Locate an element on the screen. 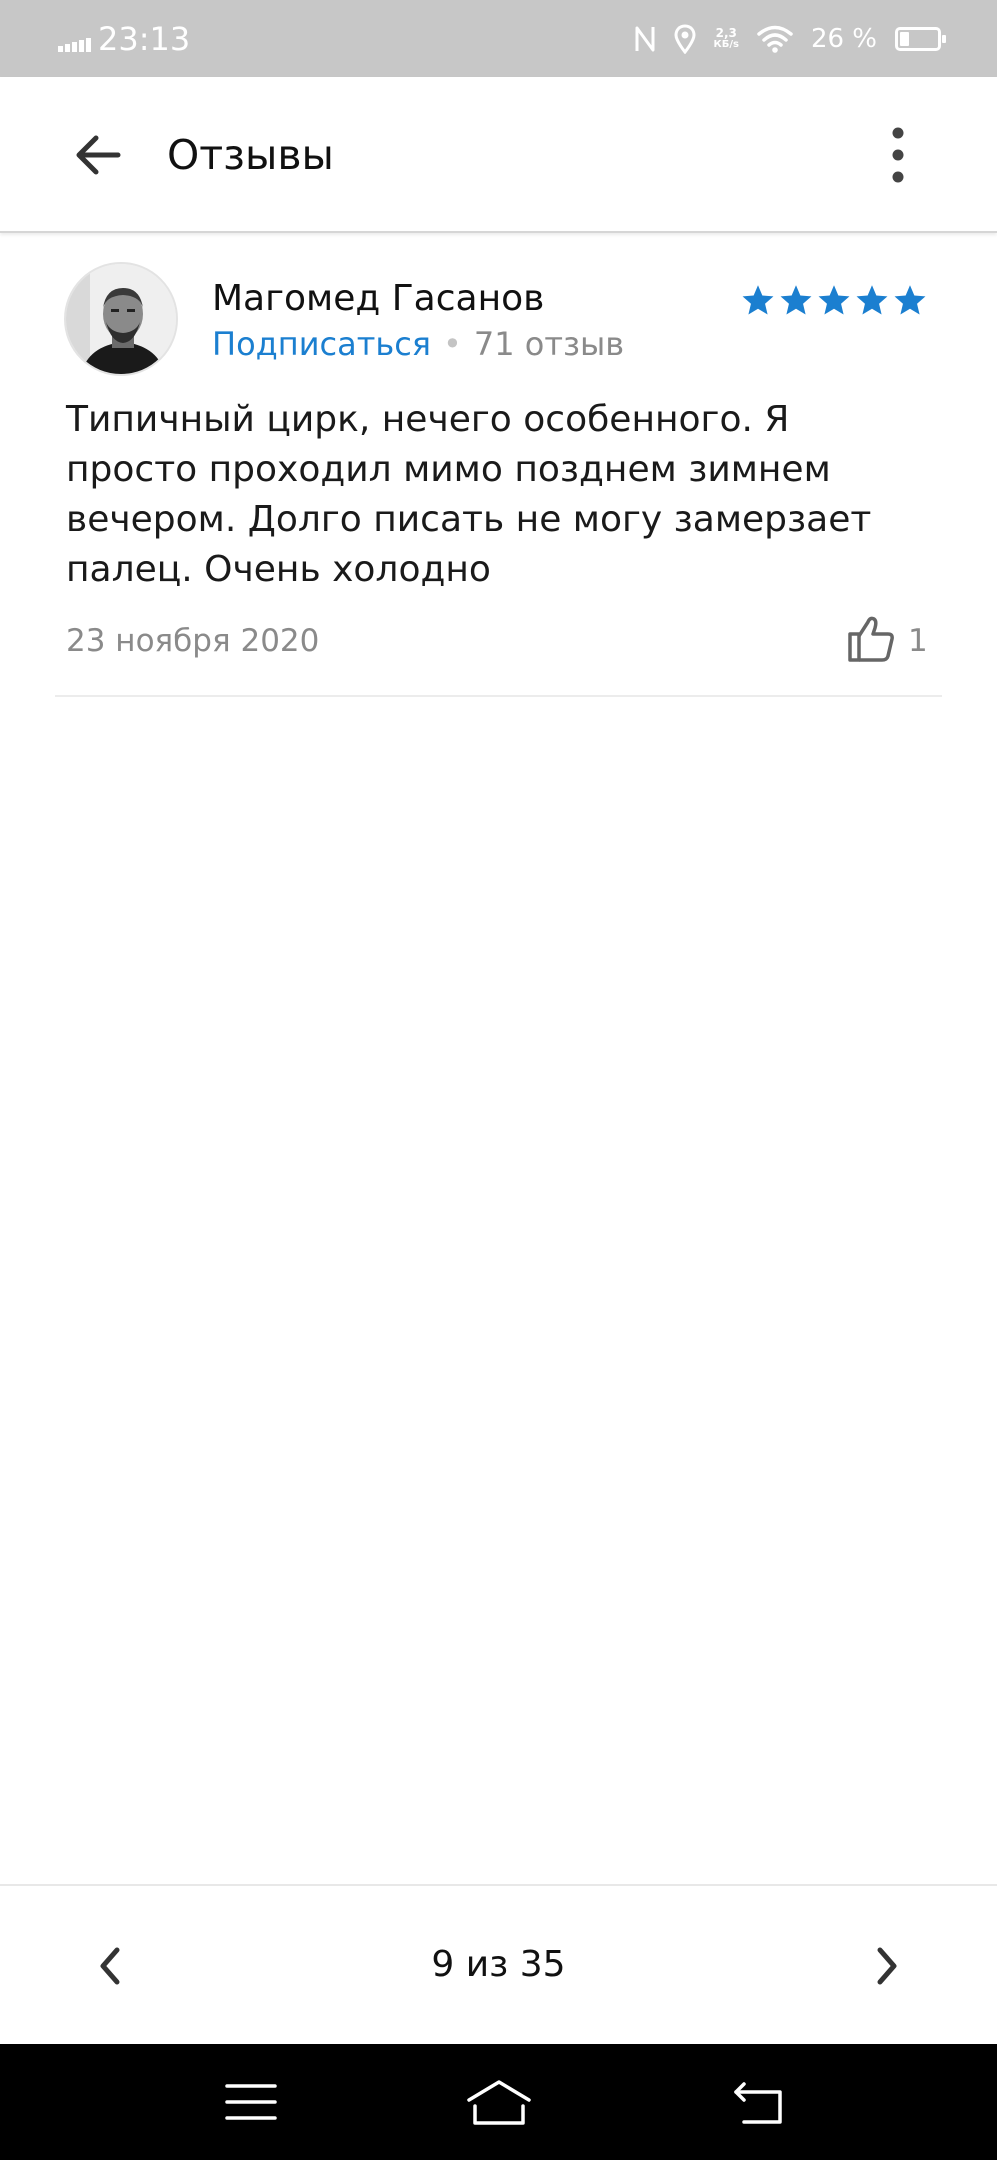 Image resolution: width=997 pixels, height=2160 pixels. pager: 9 из 35 is located at coordinates (498, 1964).